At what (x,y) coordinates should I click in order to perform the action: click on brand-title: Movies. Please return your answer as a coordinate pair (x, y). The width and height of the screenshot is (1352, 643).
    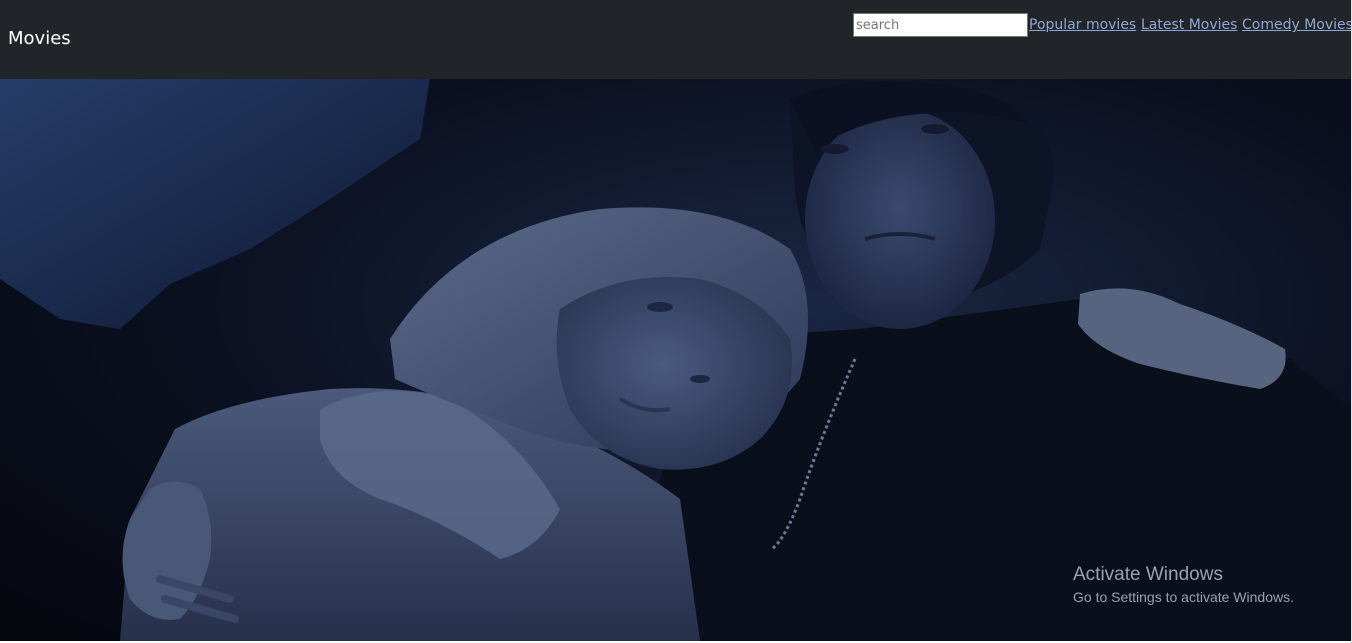
    Looking at the image, I should click on (39, 39).